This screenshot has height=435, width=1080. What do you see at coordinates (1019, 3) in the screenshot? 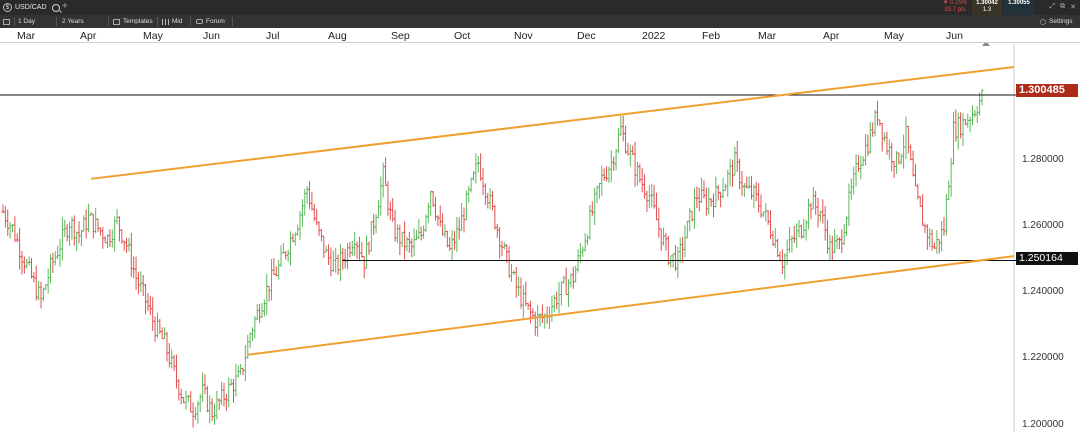
I see `ask-price: 1.30055` at bounding box center [1019, 3].